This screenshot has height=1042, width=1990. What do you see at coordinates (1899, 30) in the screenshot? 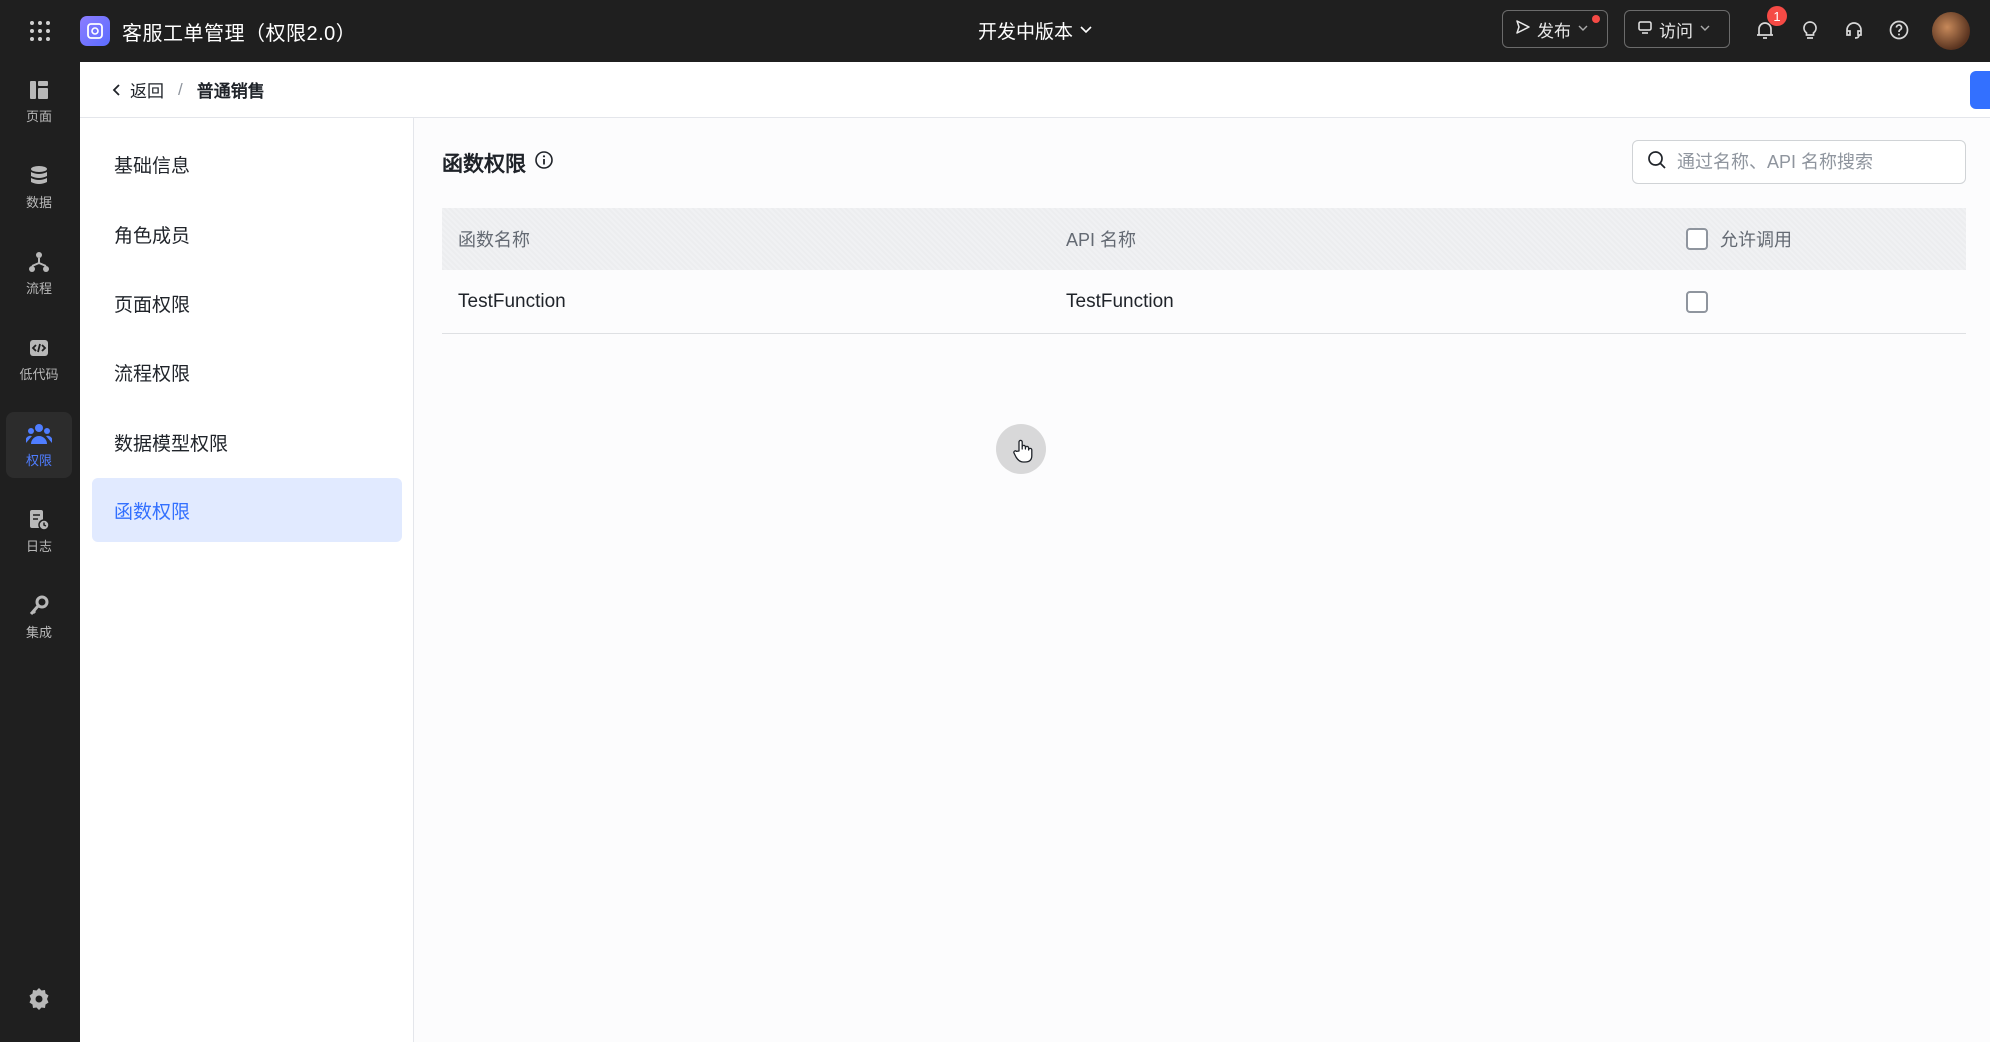
I see `help-icon` at bounding box center [1899, 30].